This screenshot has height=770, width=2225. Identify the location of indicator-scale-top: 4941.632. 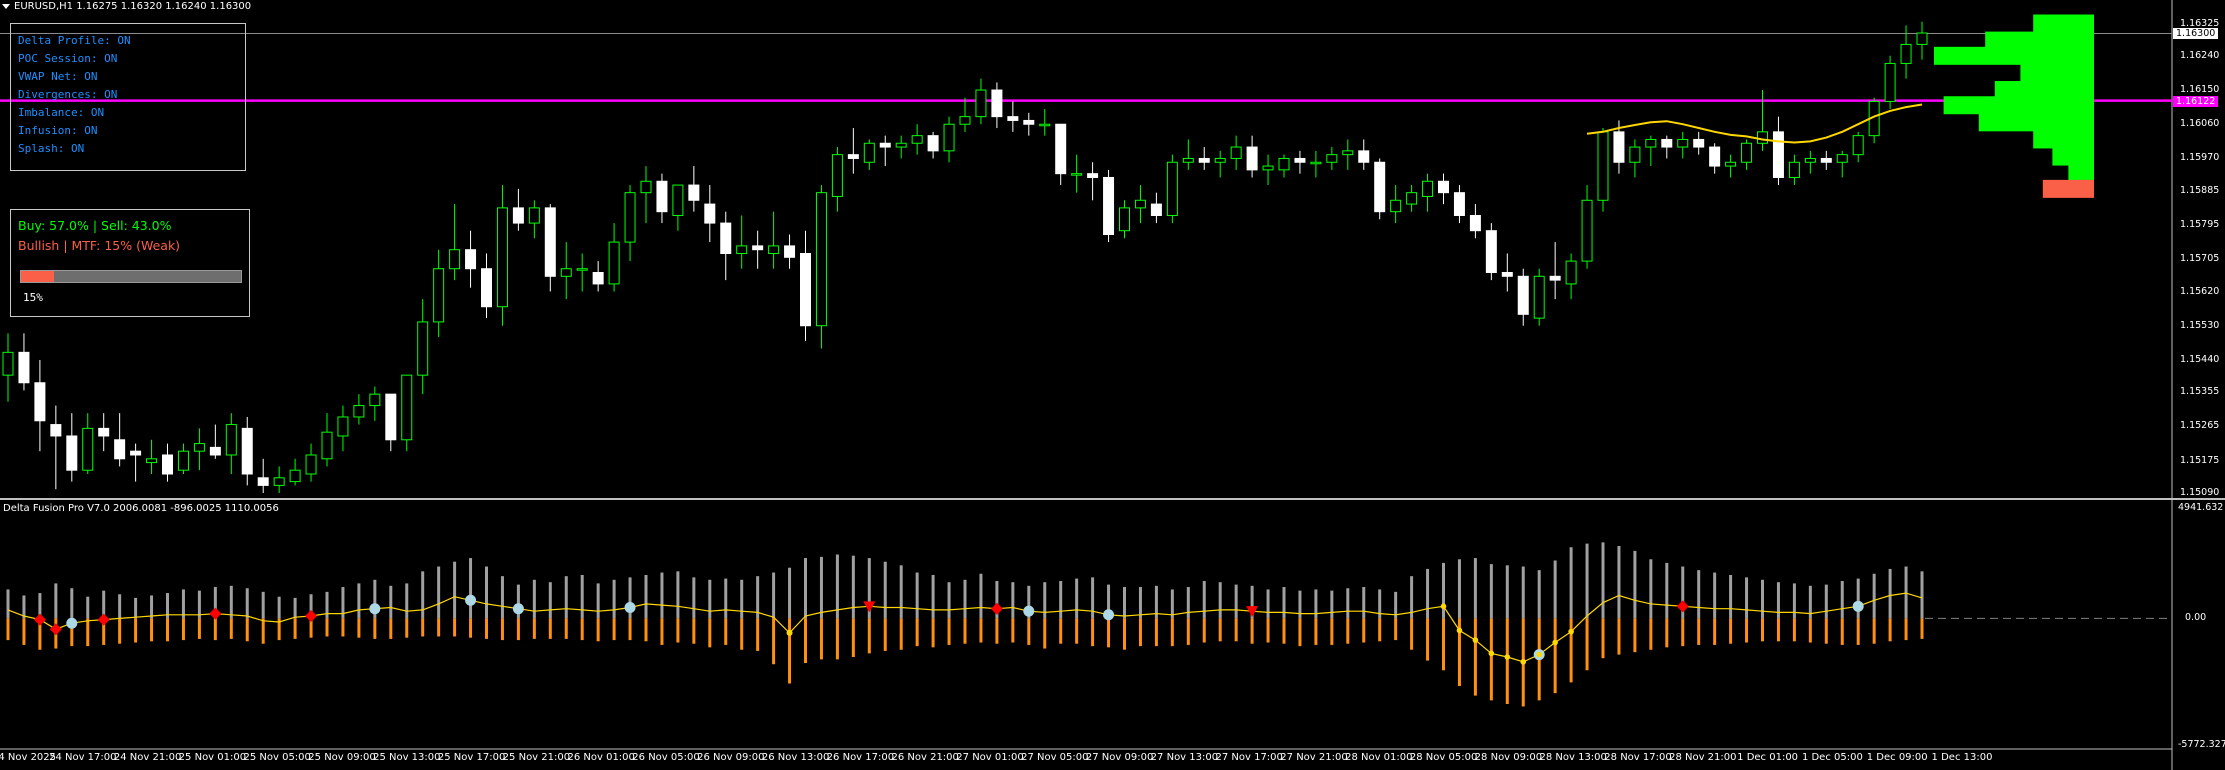
(2201, 507).